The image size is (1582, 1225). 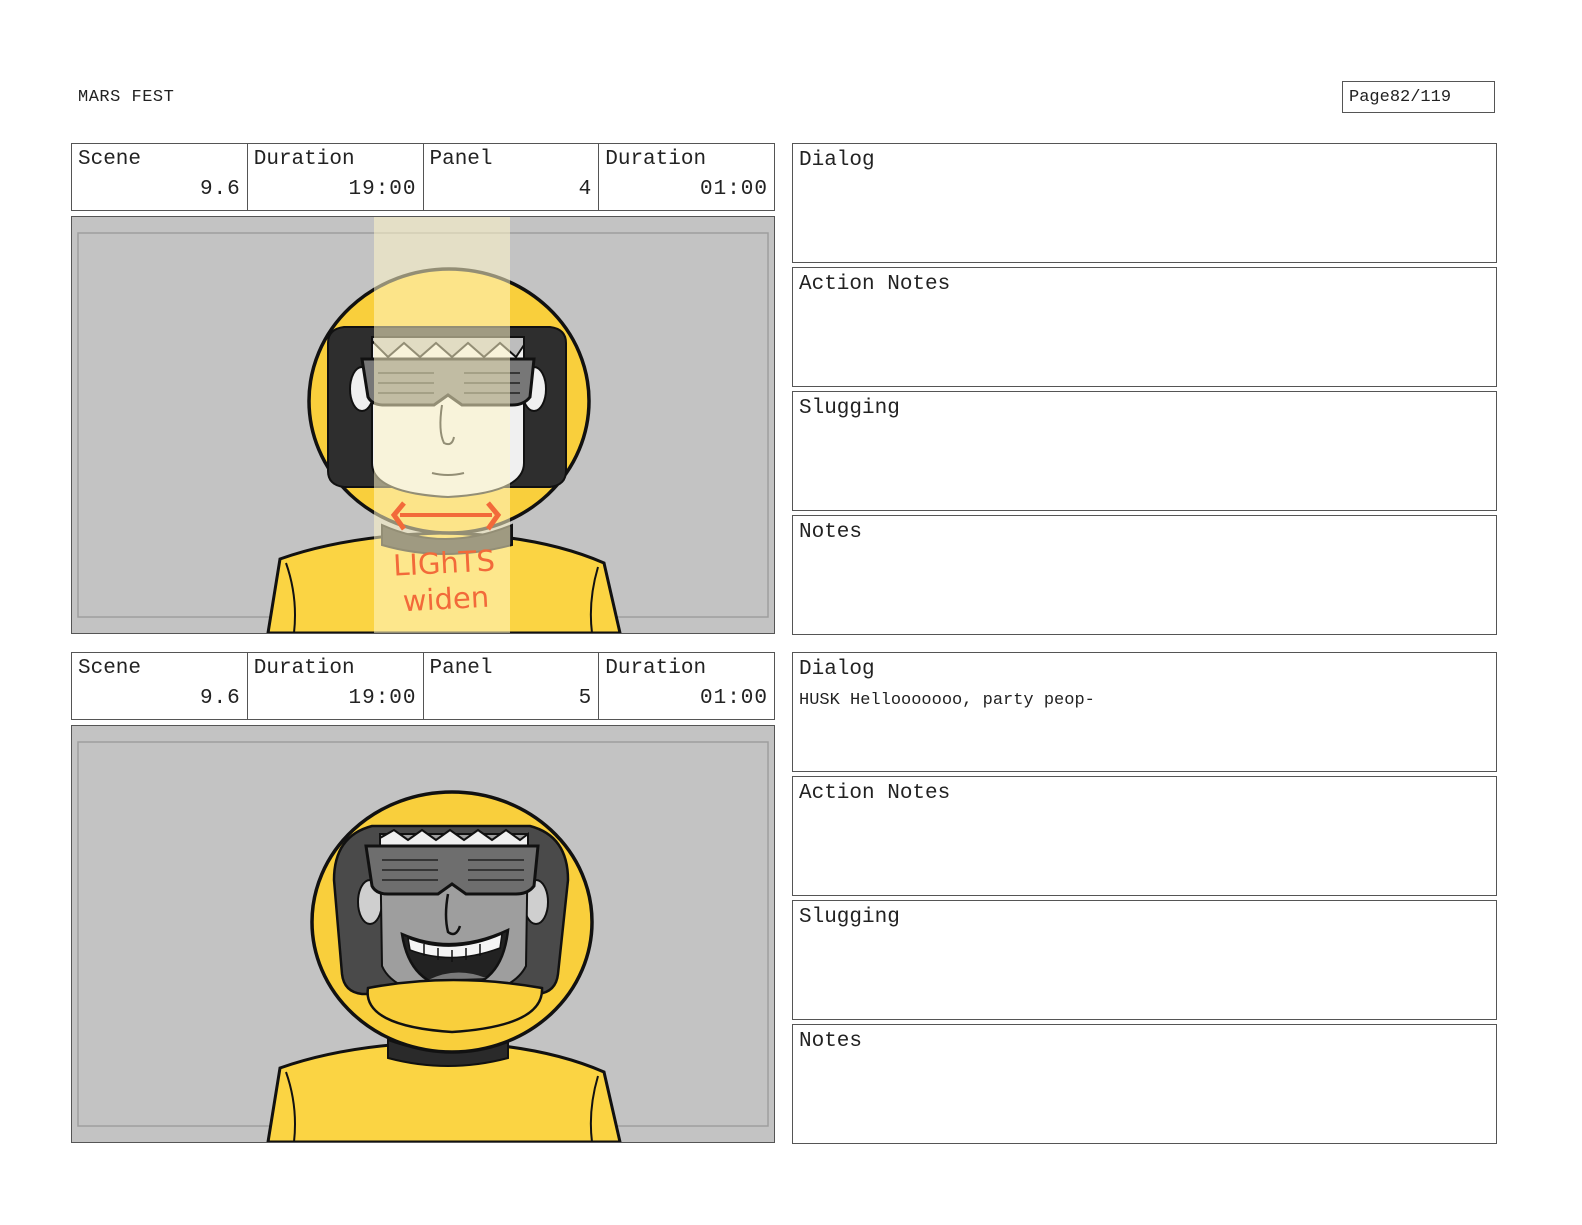 What do you see at coordinates (585, 189) in the screenshot?
I see `panel-value: 4` at bounding box center [585, 189].